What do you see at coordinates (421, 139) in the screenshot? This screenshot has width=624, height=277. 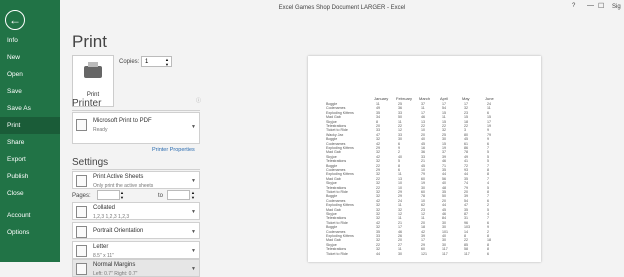 I see `preview-row: Boggle 32 30 40 30 45 9` at bounding box center [421, 139].